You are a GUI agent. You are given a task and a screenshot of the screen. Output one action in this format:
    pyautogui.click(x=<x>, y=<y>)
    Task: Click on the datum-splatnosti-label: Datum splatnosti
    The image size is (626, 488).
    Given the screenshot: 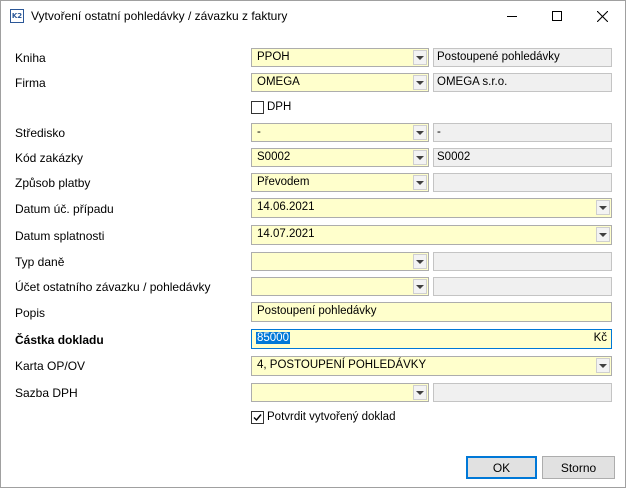 What is the action you would take?
    pyautogui.click(x=60, y=236)
    